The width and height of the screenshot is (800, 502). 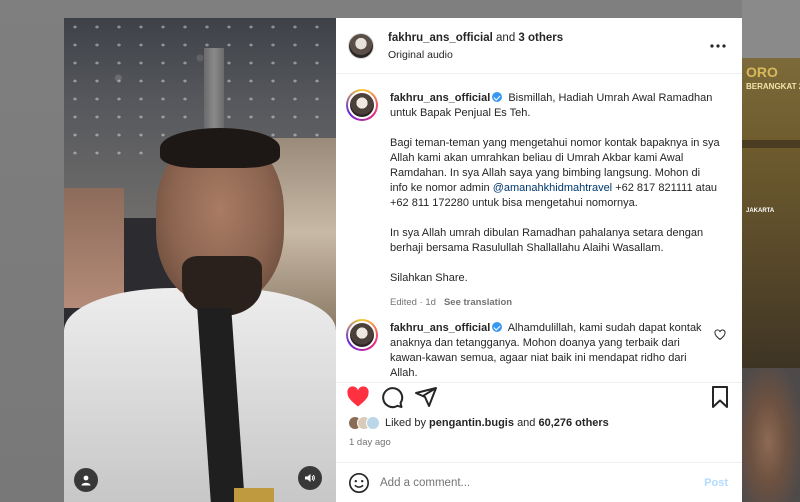 What do you see at coordinates (540, 38) in the screenshot?
I see `collaborators-link: 3 others` at bounding box center [540, 38].